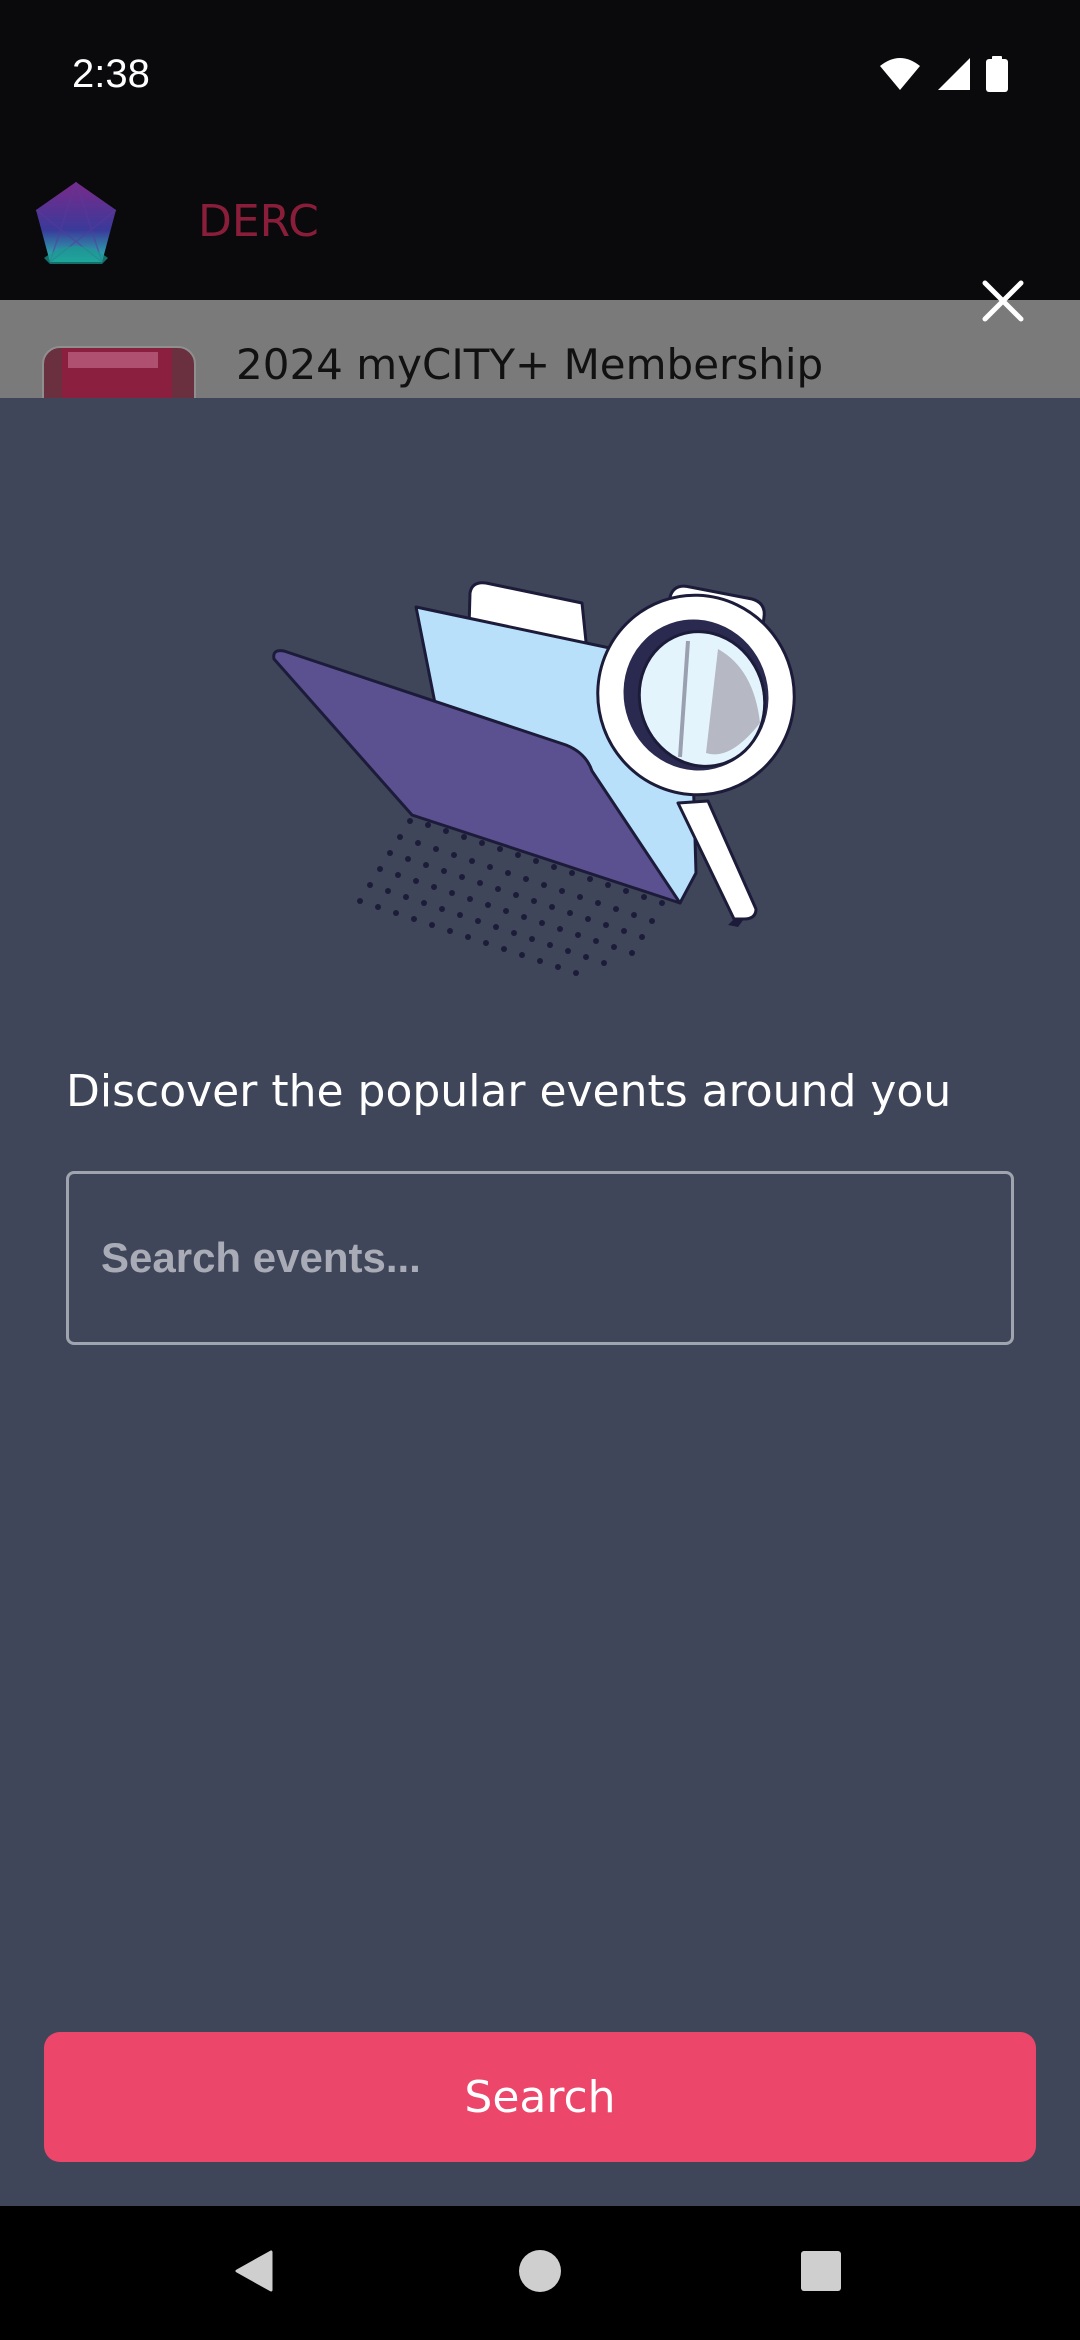 The image size is (1080, 2340). I want to click on background-list: 2024 myCITY+ Membership, so click(540, 349).